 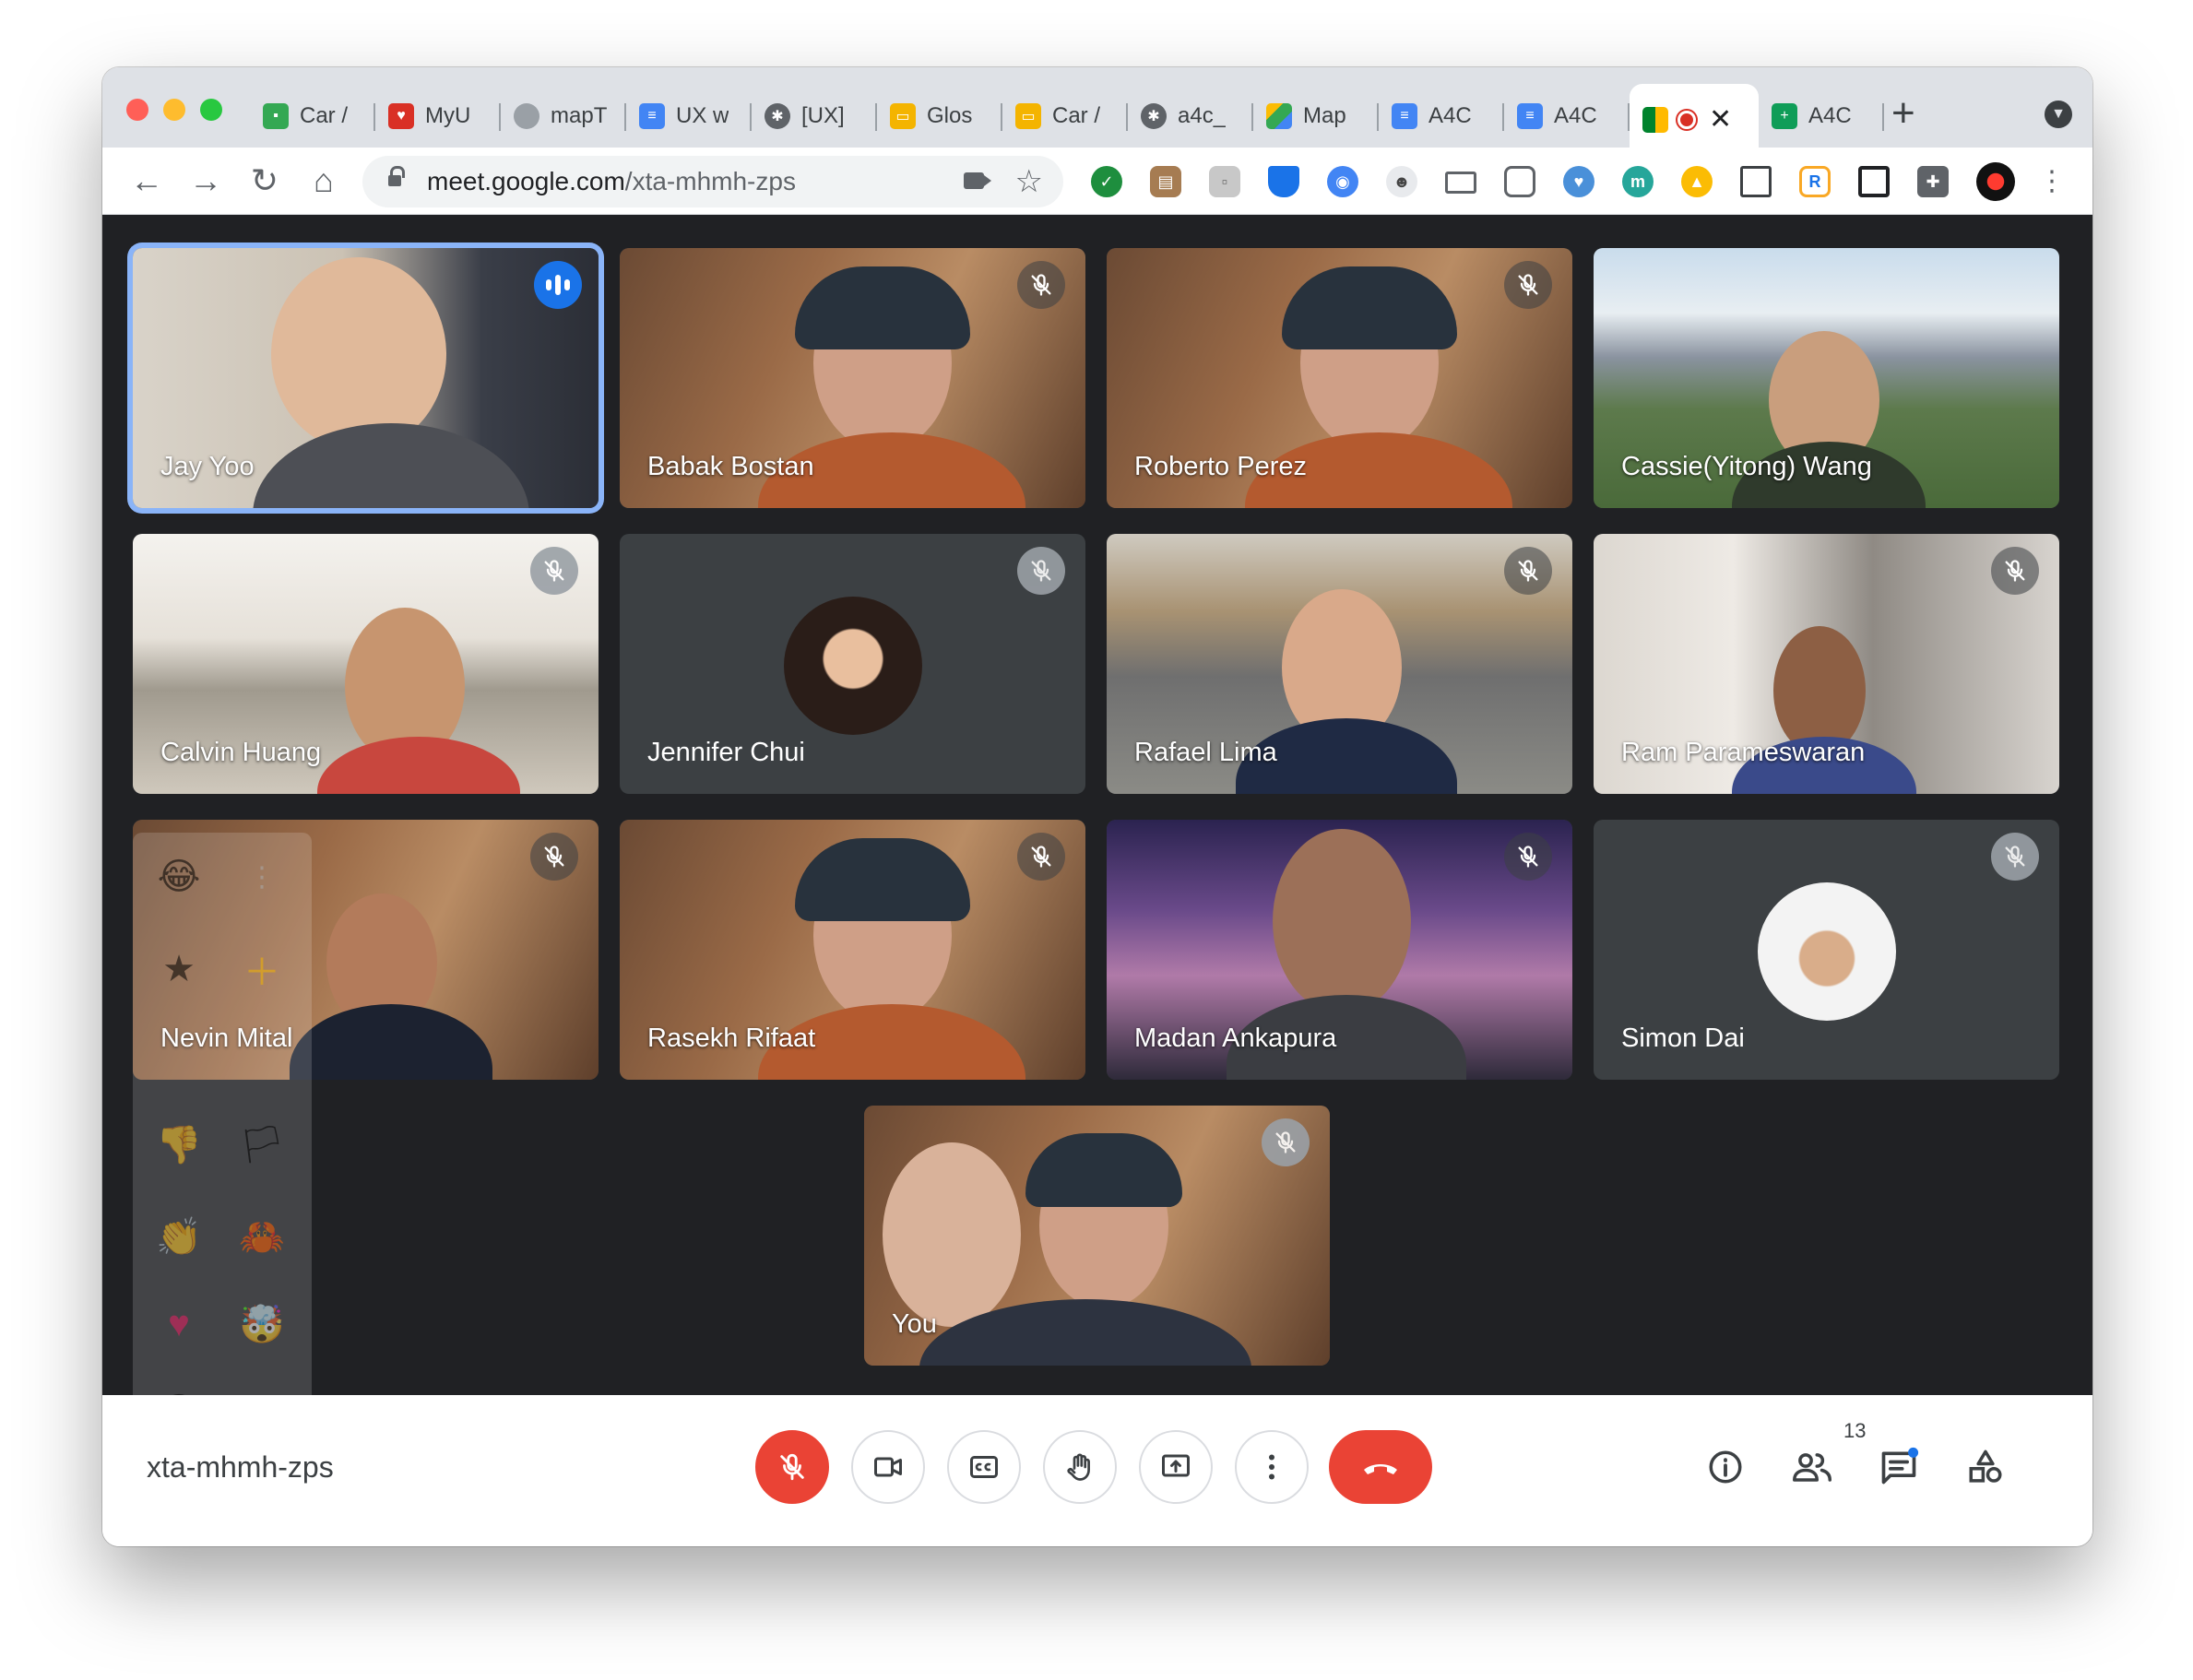 I want to click on tab-7: ✱ a4c_, so click(x=1190, y=116).